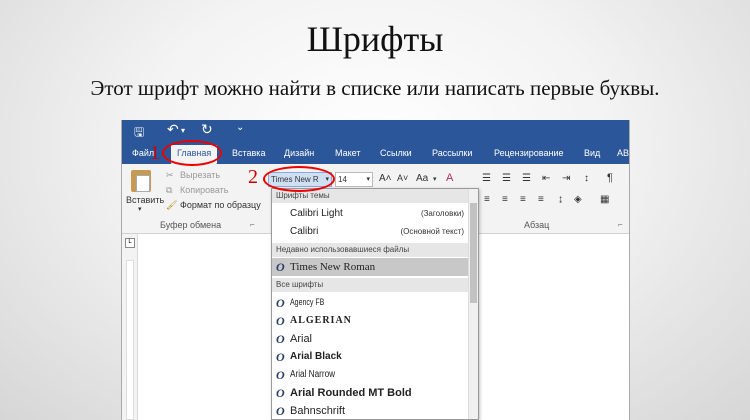 The height and width of the screenshot is (420, 750). What do you see at coordinates (526, 178) in the screenshot?
I see `multilevel-list-icon: ☰` at bounding box center [526, 178].